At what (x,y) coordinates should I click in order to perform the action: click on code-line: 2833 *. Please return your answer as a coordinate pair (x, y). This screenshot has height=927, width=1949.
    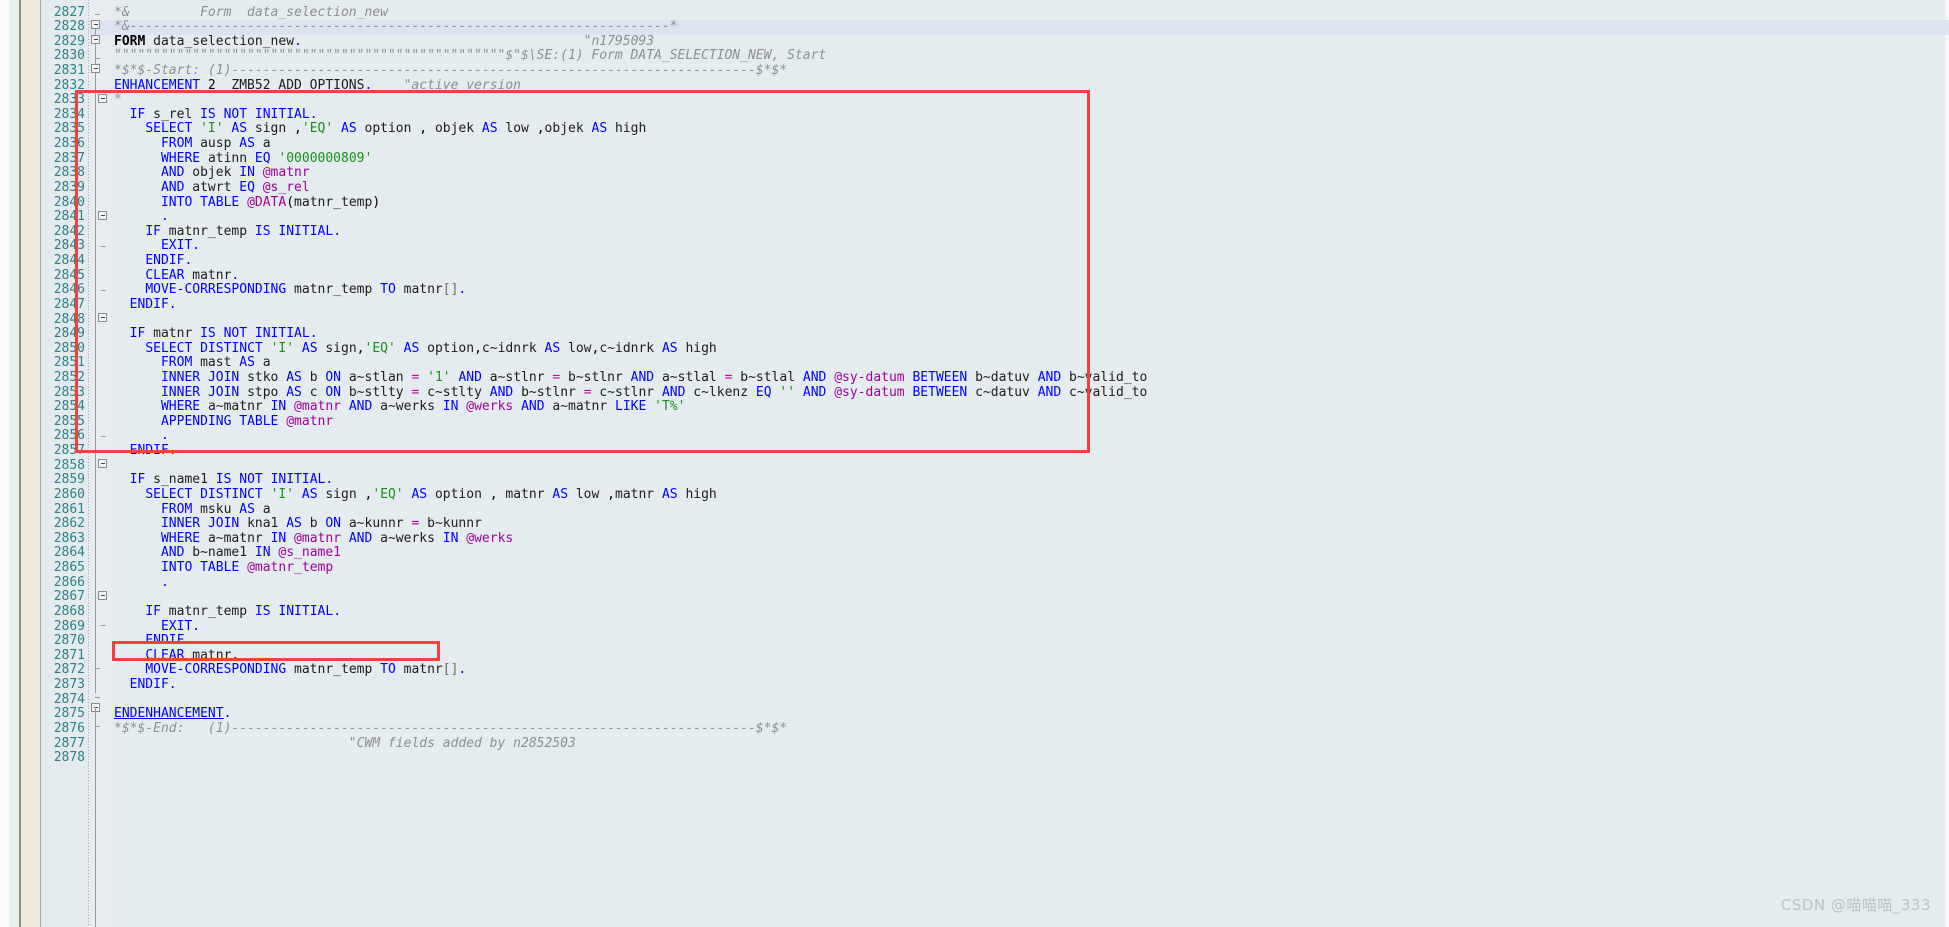
    Looking at the image, I should click on (974, 100).